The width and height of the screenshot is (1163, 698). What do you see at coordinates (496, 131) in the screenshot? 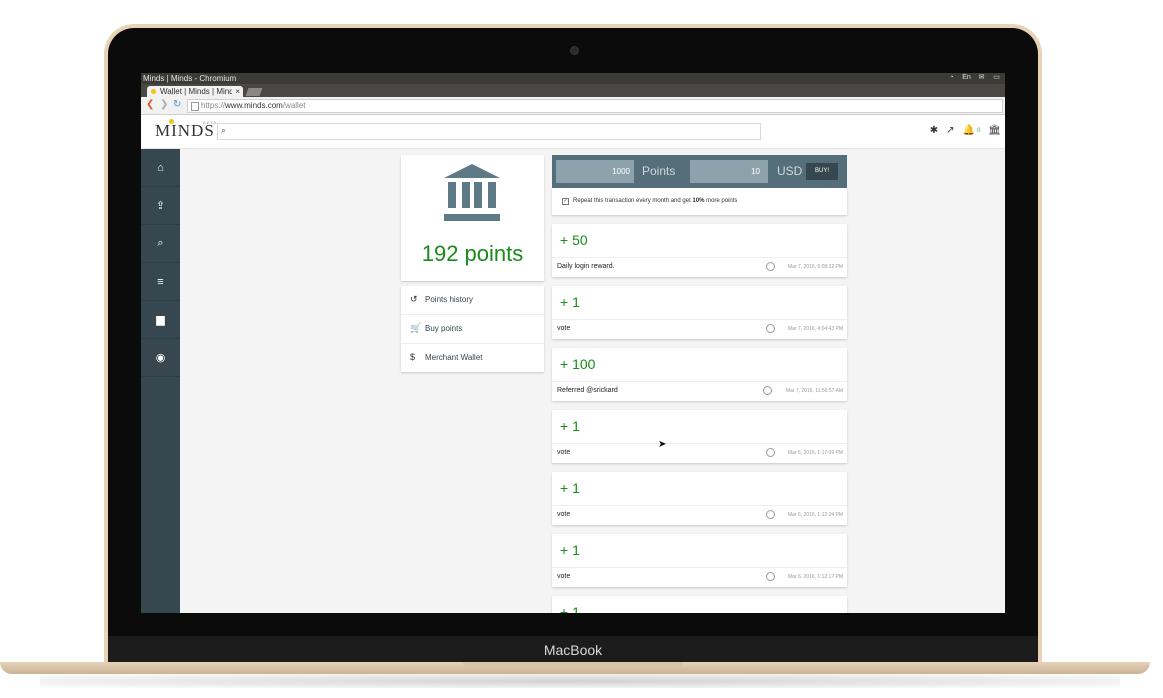
I see `search-input` at bounding box center [496, 131].